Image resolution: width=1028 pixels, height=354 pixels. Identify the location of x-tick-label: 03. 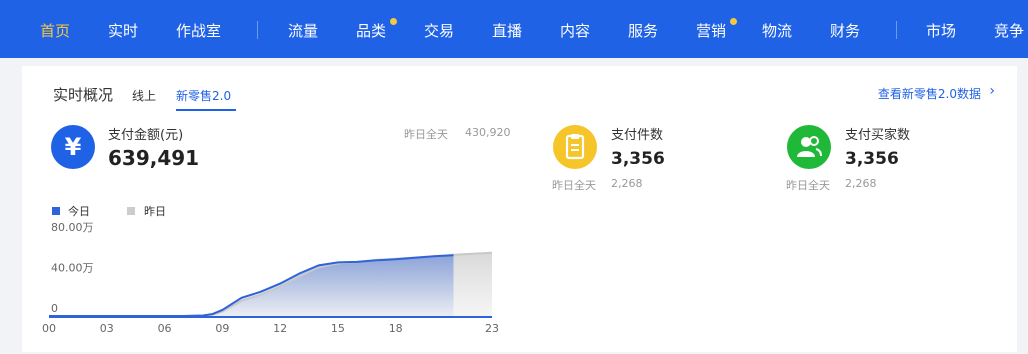
(107, 328).